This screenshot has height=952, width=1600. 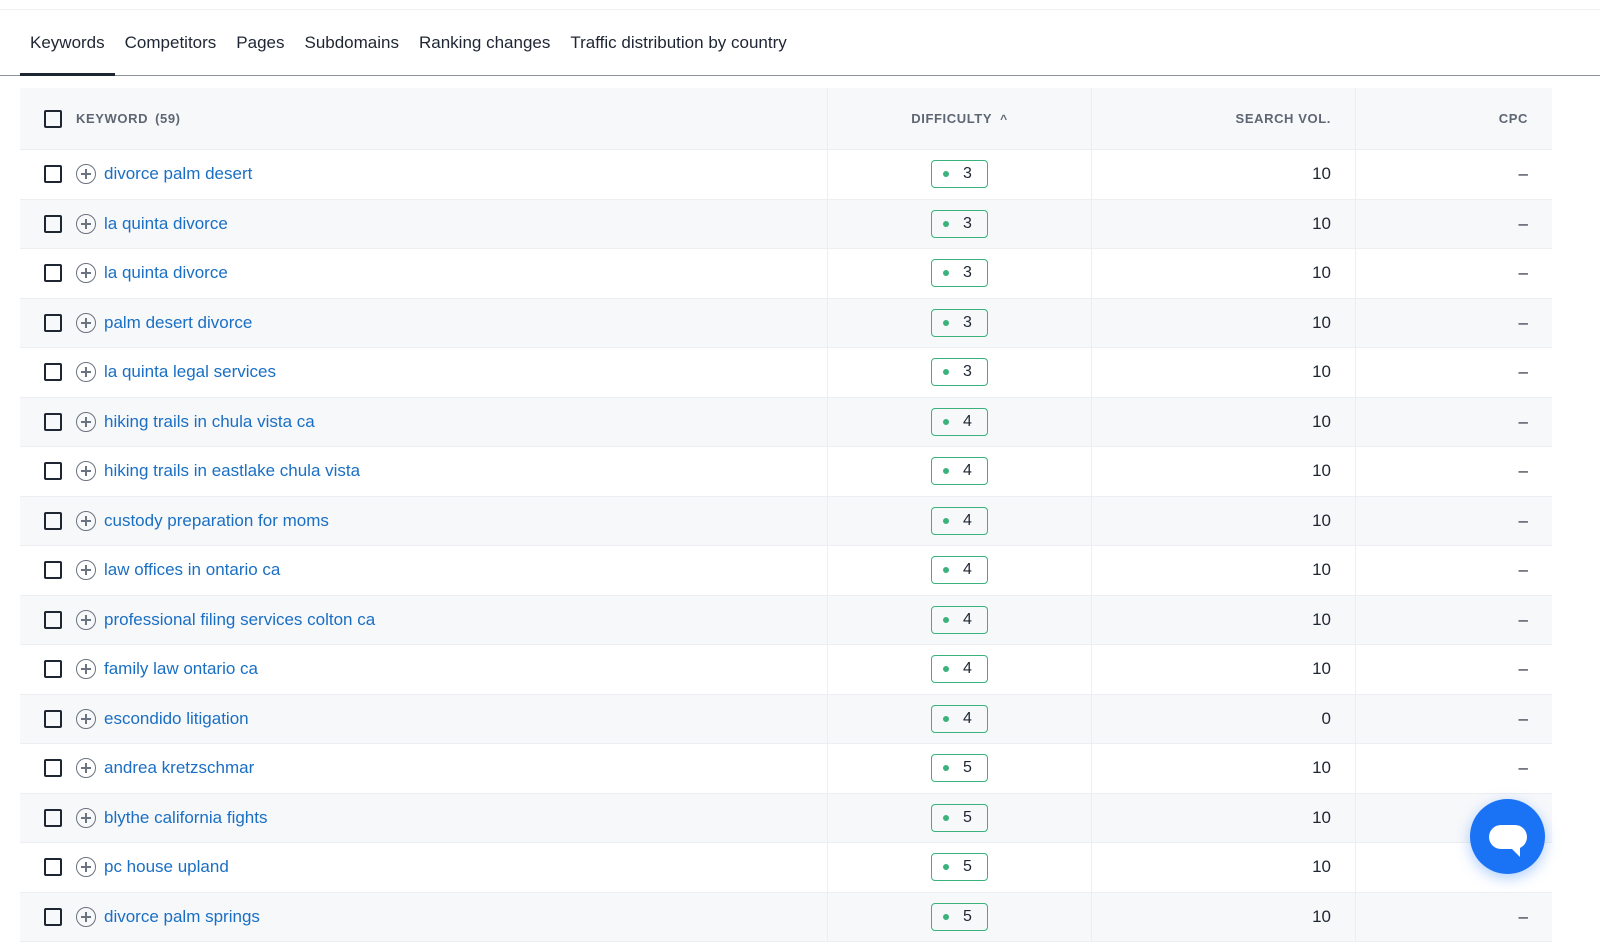 What do you see at coordinates (424, 174) in the screenshot?
I see `keyword-cell: divorce palm desert` at bounding box center [424, 174].